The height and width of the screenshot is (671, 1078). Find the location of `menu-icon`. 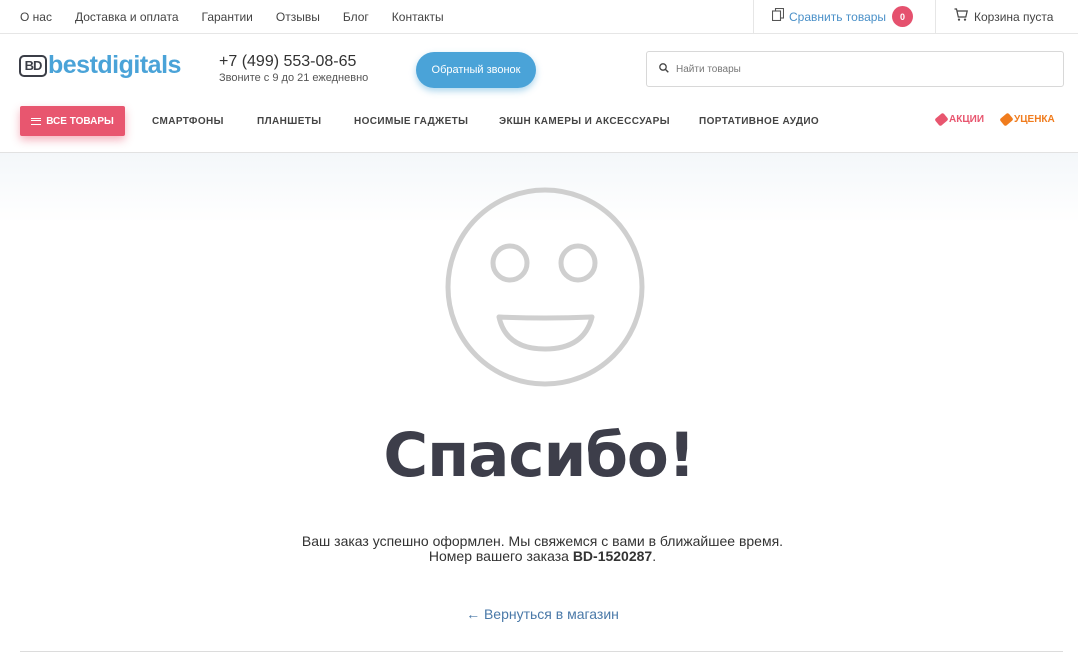

menu-icon is located at coordinates (36, 121).